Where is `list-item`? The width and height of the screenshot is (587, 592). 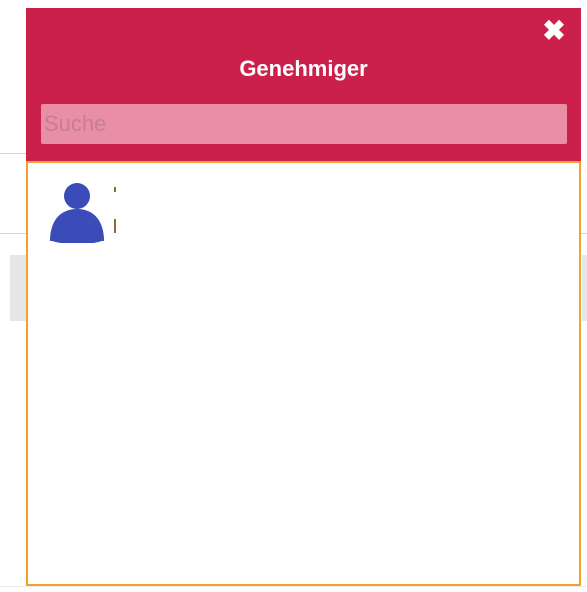
list-item is located at coordinates (294, 212).